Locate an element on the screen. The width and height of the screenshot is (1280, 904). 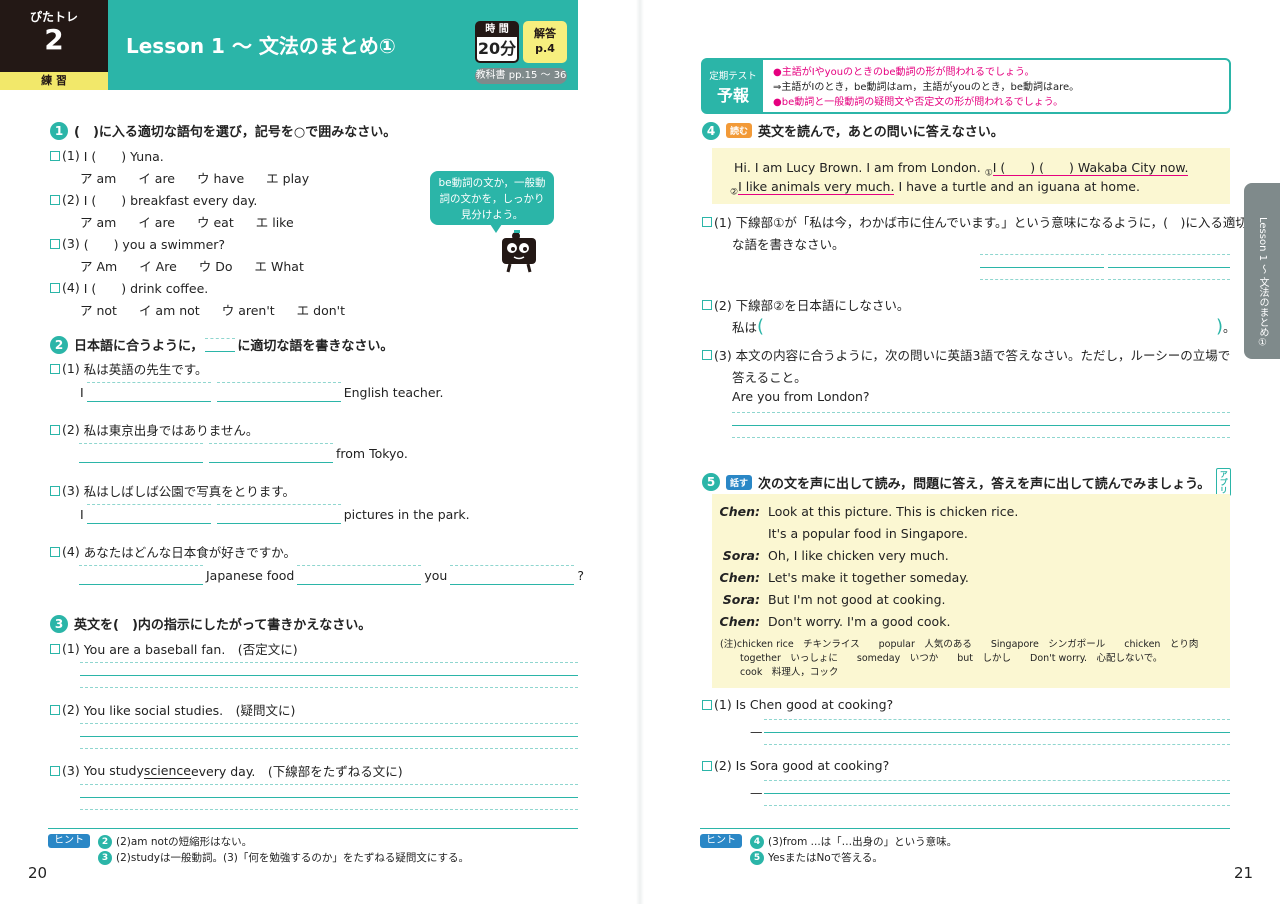
q4-answer-2: 私は( is located at coordinates (748, 326).